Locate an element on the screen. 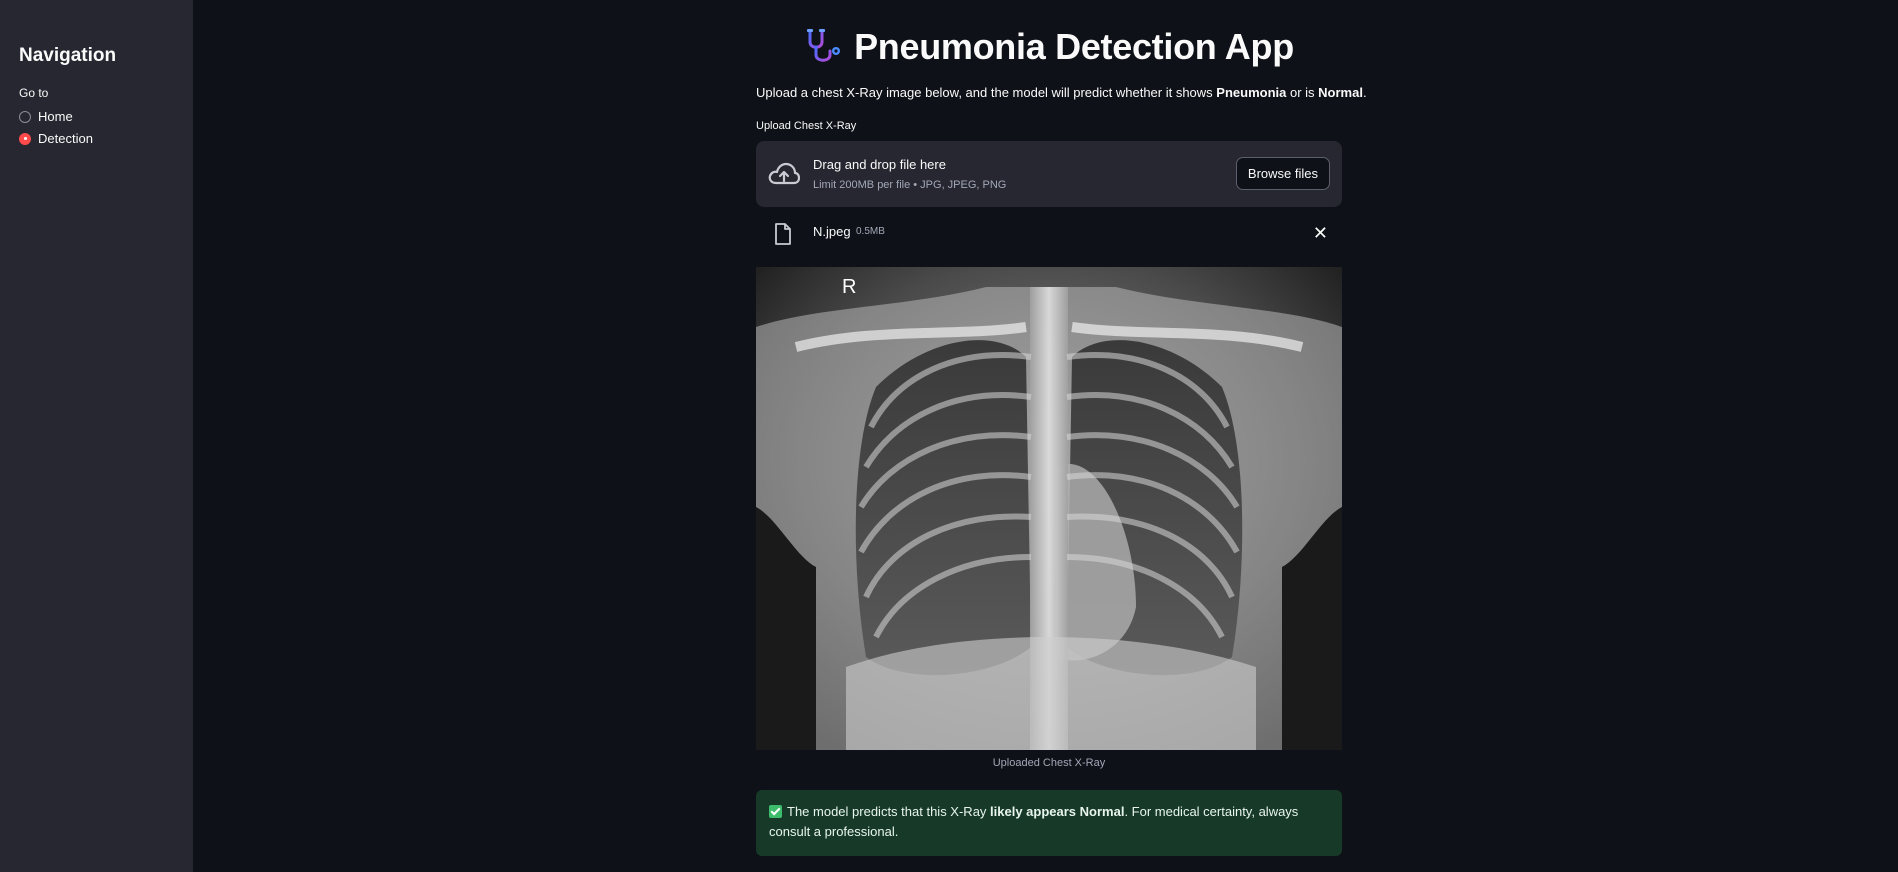  file-name: N.jpeg is located at coordinates (832, 231).